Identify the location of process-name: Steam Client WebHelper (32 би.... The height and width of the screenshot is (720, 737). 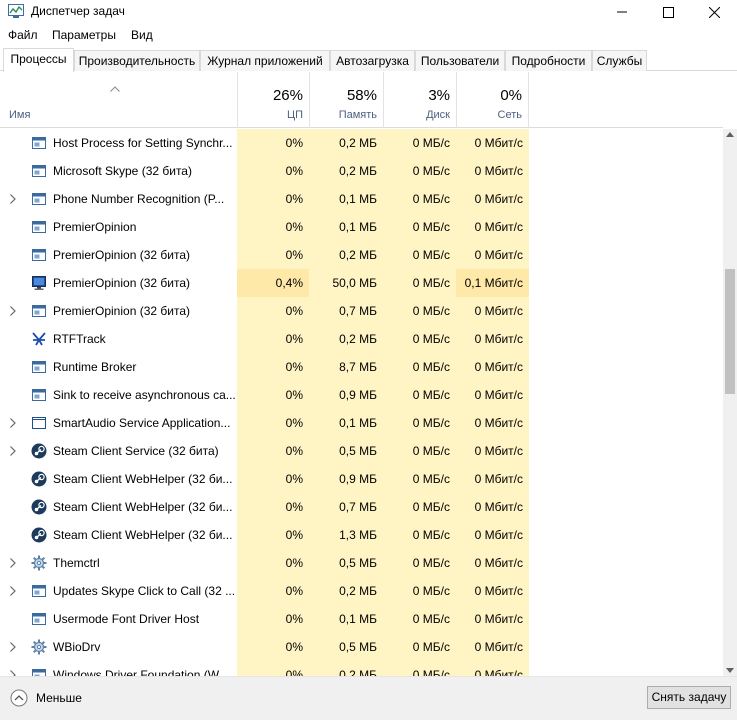
(143, 507).